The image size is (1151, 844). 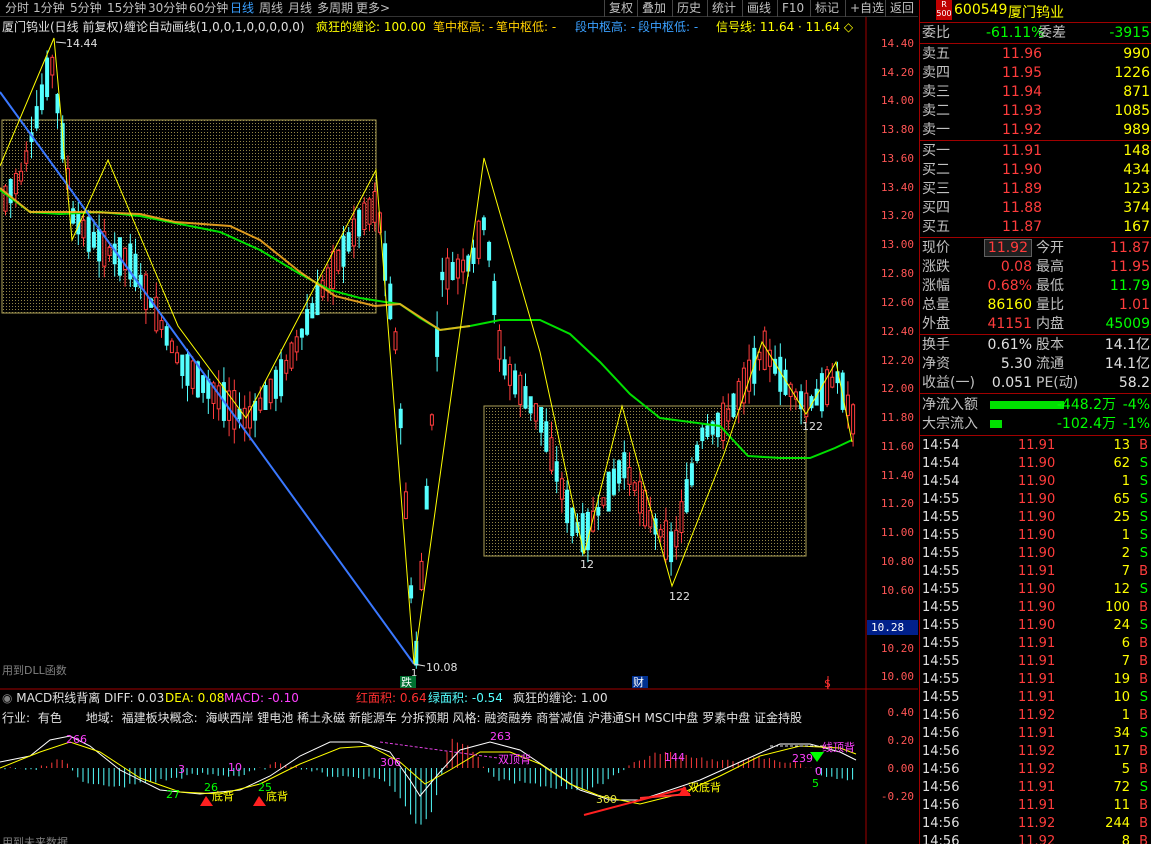 I want to click on bid-price: 11.91, so click(x=1022, y=151).